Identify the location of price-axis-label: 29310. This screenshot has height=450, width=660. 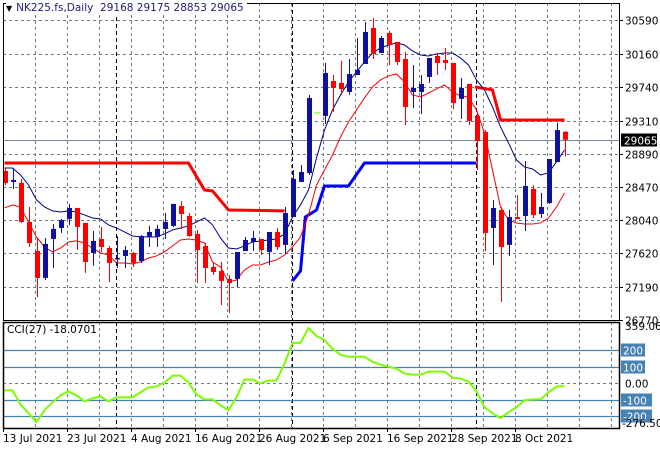
(641, 123).